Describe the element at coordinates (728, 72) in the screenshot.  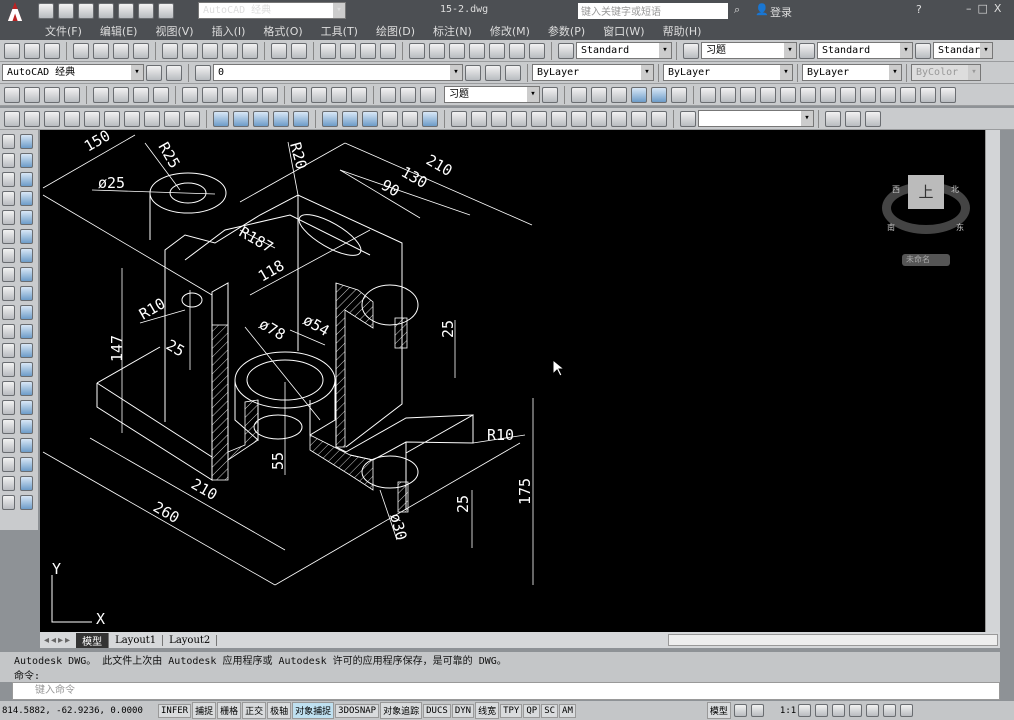
I see `linetype-dropdown: ByLayer` at that location.